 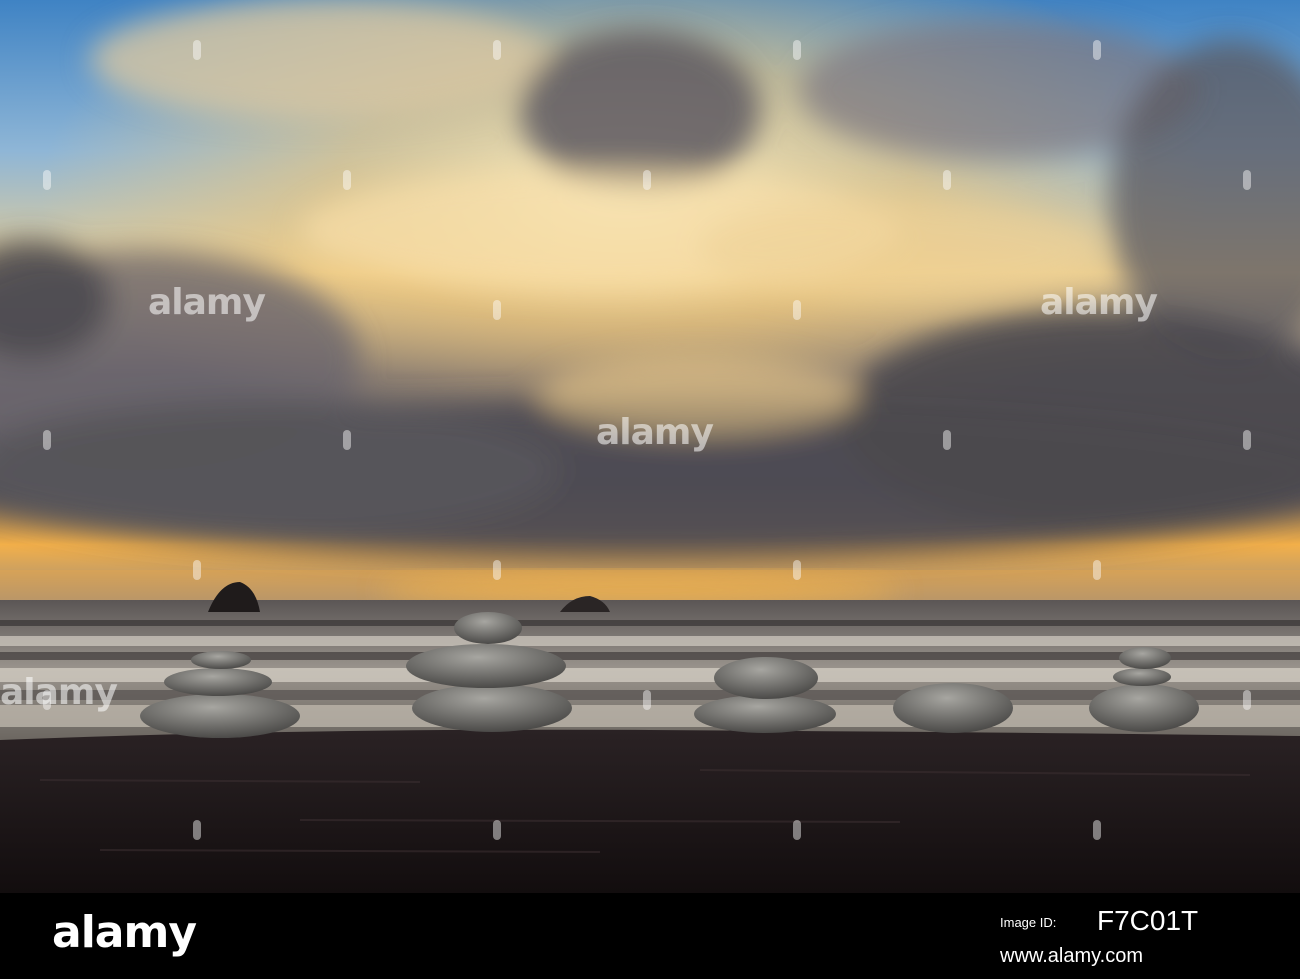 What do you see at coordinates (650, 936) in the screenshot?
I see `footer-bar: alamy Image ID: F7C01T www.alamy.com` at bounding box center [650, 936].